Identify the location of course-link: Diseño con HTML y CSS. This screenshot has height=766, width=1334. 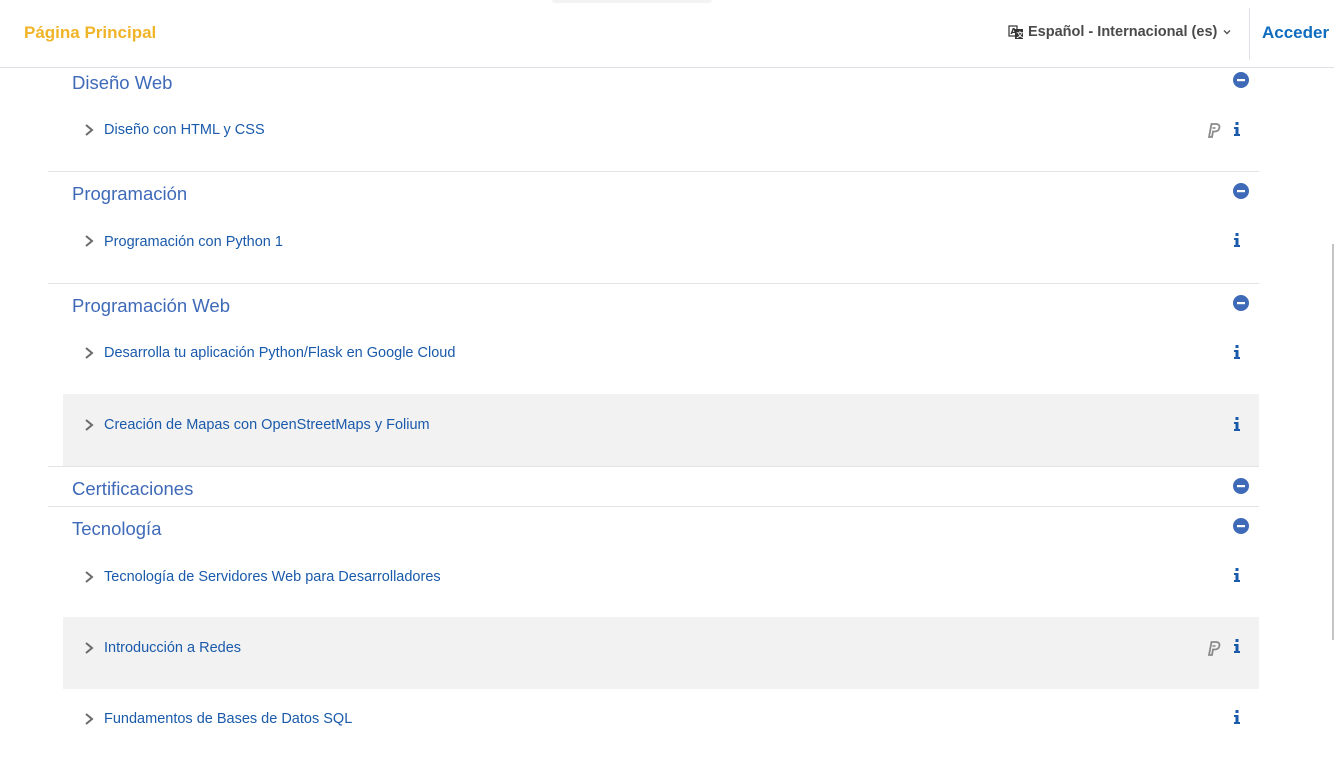
(184, 130).